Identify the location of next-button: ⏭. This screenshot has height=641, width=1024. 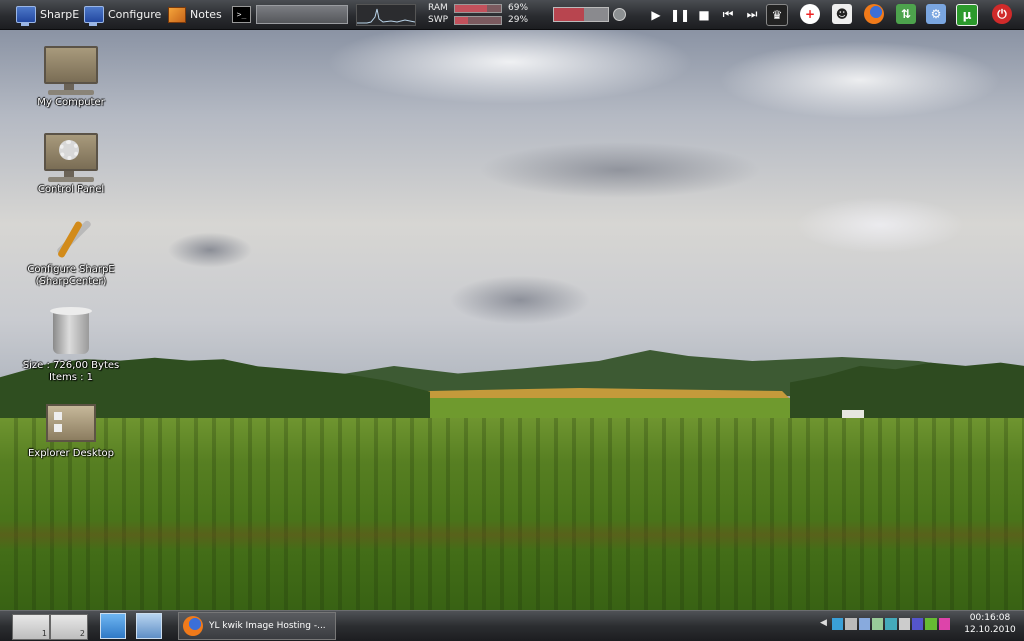
(752, 14).